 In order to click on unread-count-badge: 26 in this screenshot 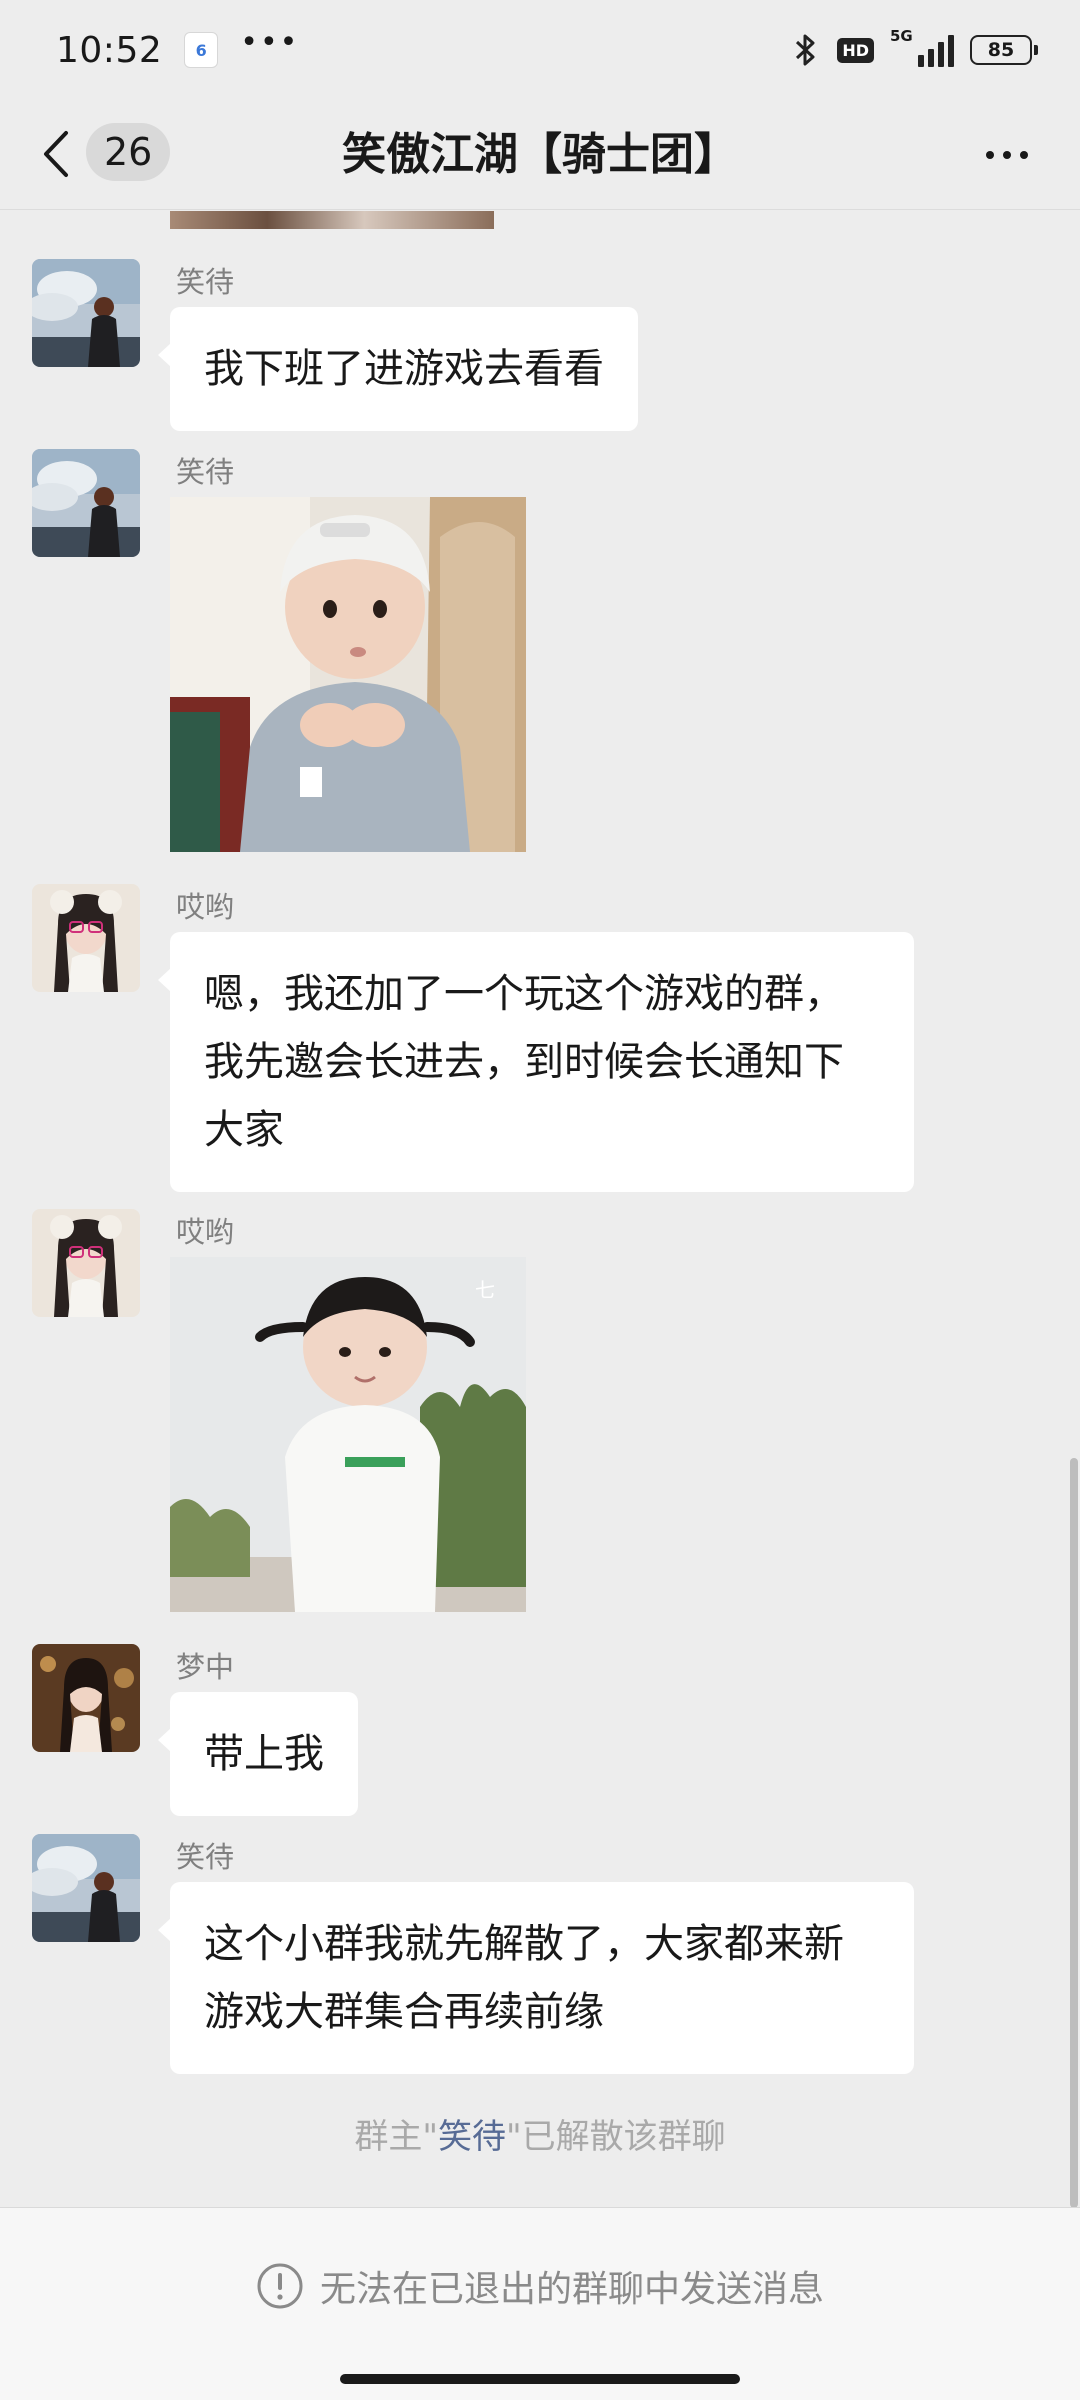, I will do `click(128, 152)`.